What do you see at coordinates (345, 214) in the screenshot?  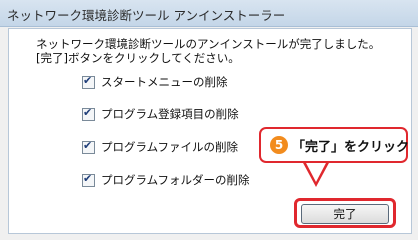 I see `finish-button: 完了` at bounding box center [345, 214].